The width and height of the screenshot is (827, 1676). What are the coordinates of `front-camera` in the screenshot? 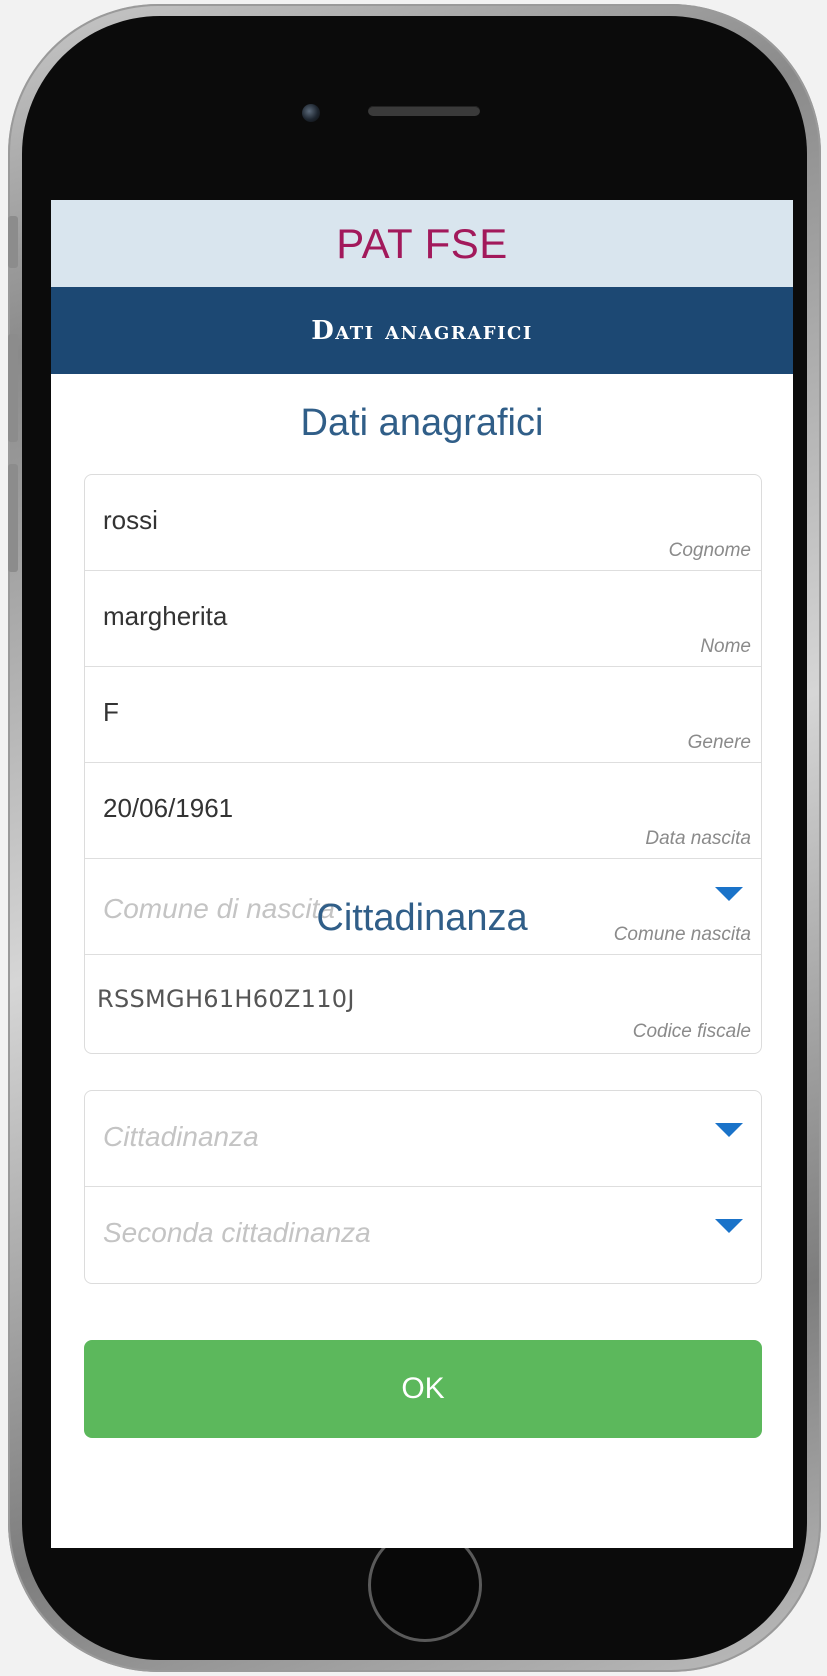 It's located at (311, 113).